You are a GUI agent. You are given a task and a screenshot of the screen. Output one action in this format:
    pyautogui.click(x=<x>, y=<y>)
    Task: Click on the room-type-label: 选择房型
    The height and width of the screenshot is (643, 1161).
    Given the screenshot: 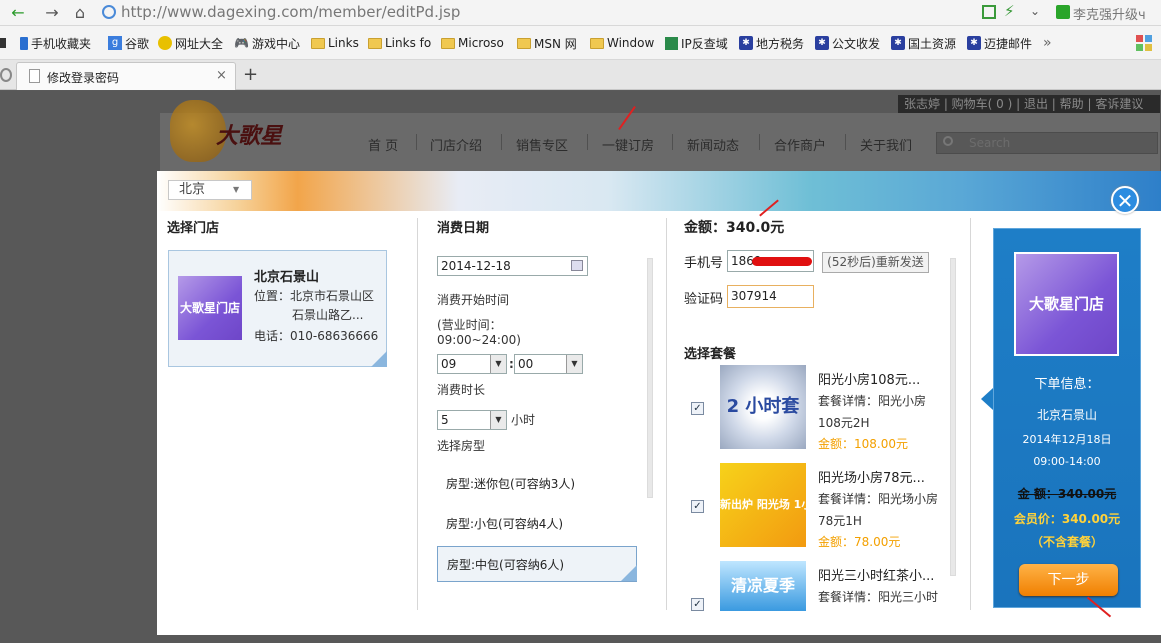 What is the action you would take?
    pyautogui.click(x=461, y=446)
    